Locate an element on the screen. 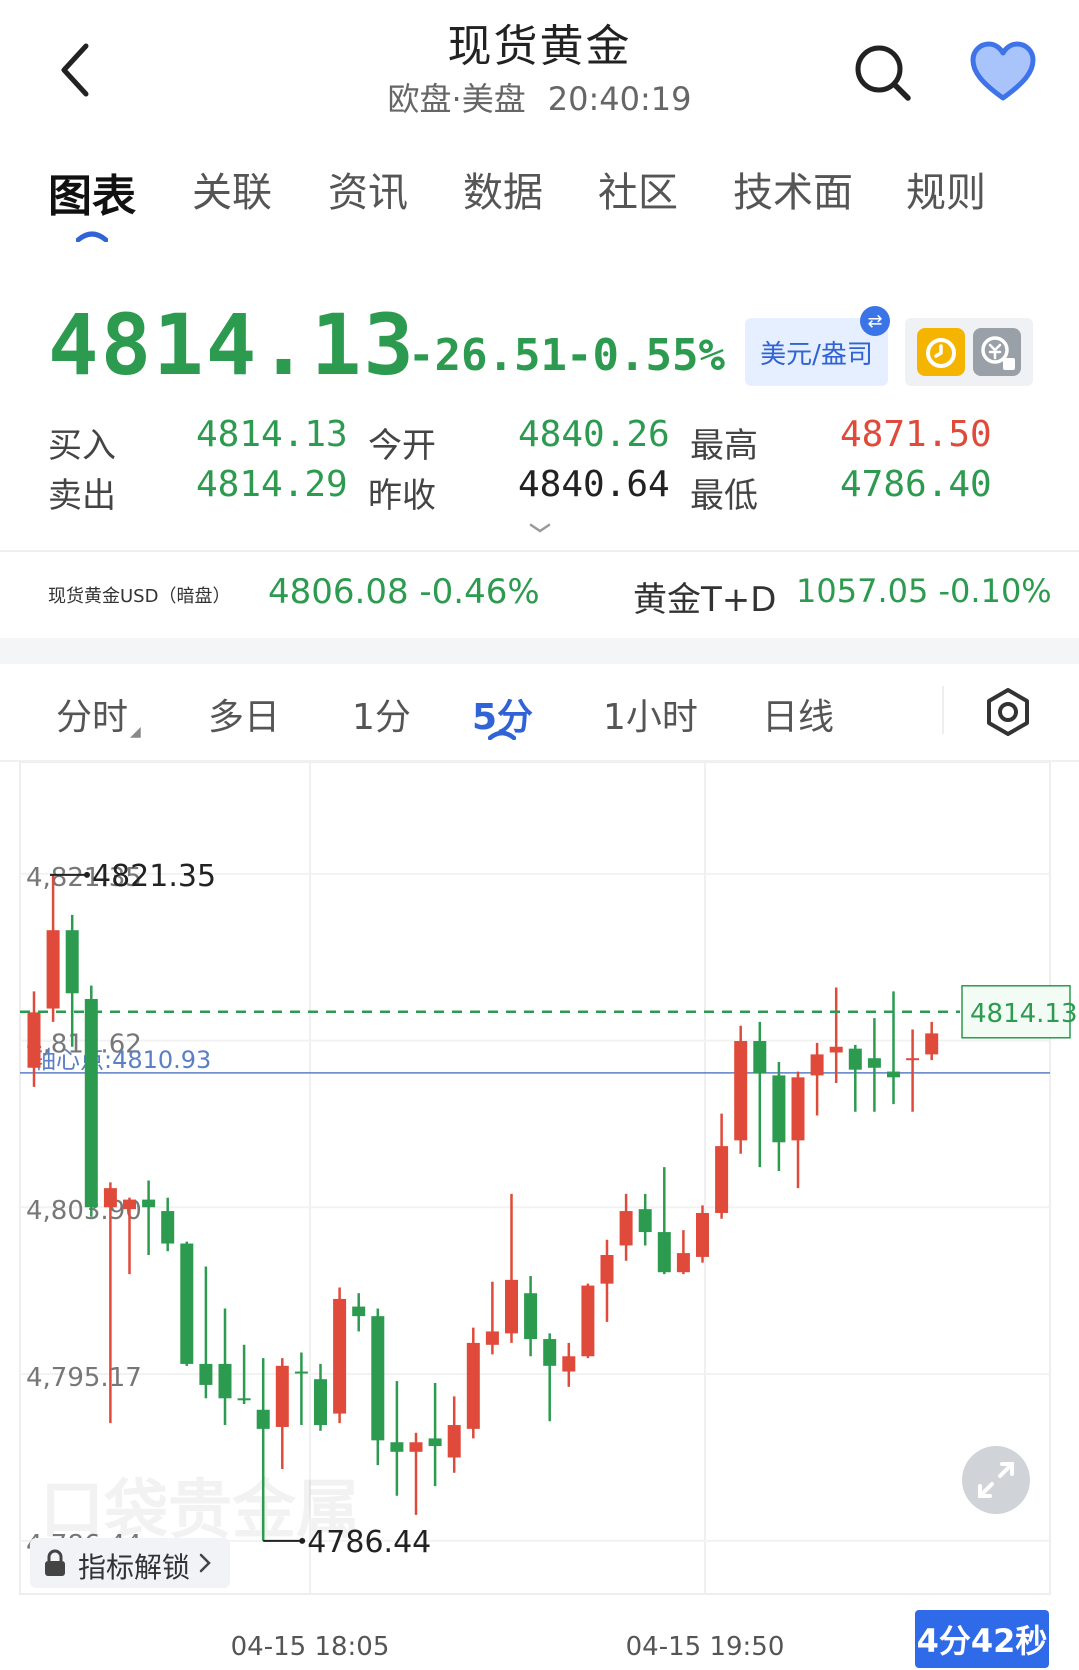 Image resolution: width=1079 pixels, height=1670 pixels. prev-close-label: 昨收 is located at coordinates (402, 496).